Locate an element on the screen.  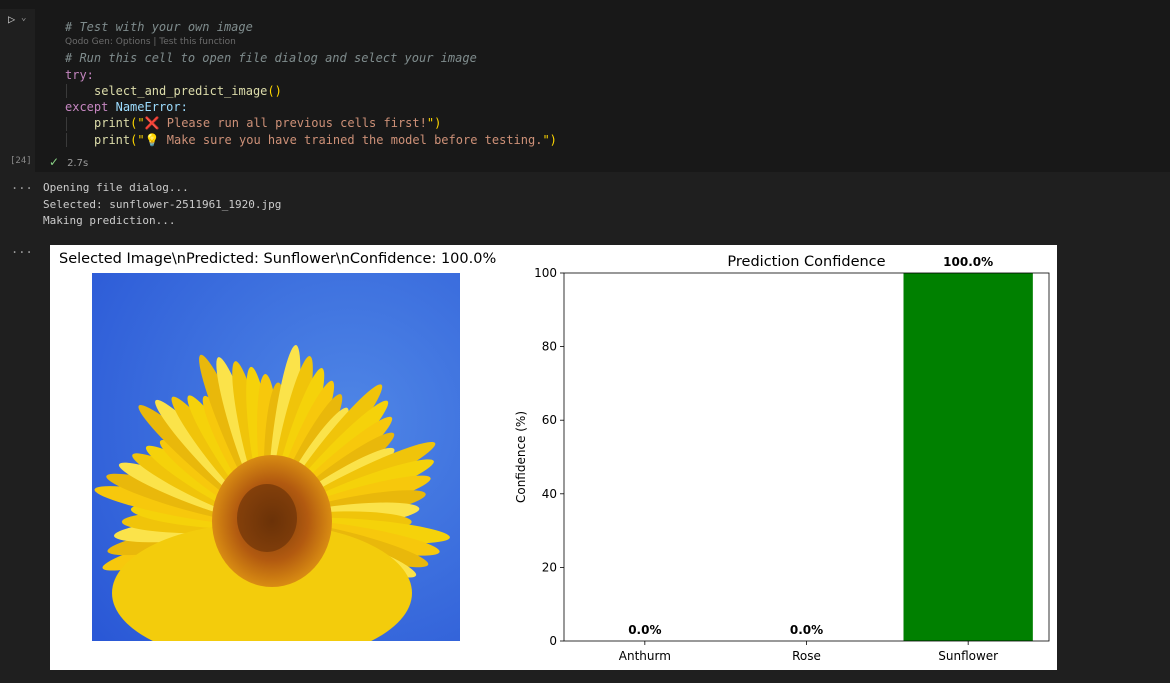
chart-title: Prediction Confidence is located at coordinates (806, 262).